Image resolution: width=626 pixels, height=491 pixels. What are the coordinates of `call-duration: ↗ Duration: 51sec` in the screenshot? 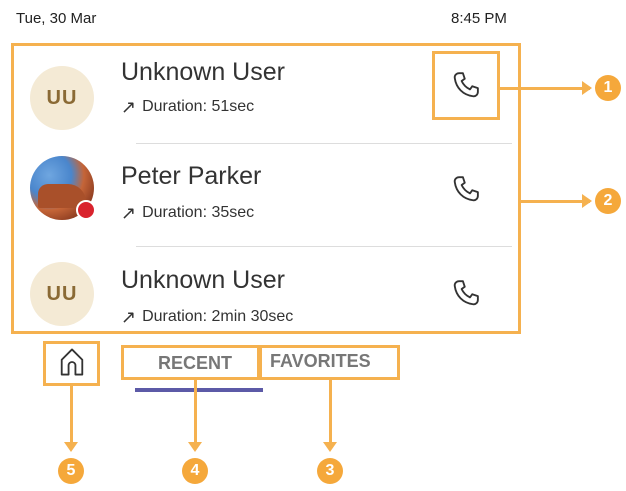 It's located at (187, 107).